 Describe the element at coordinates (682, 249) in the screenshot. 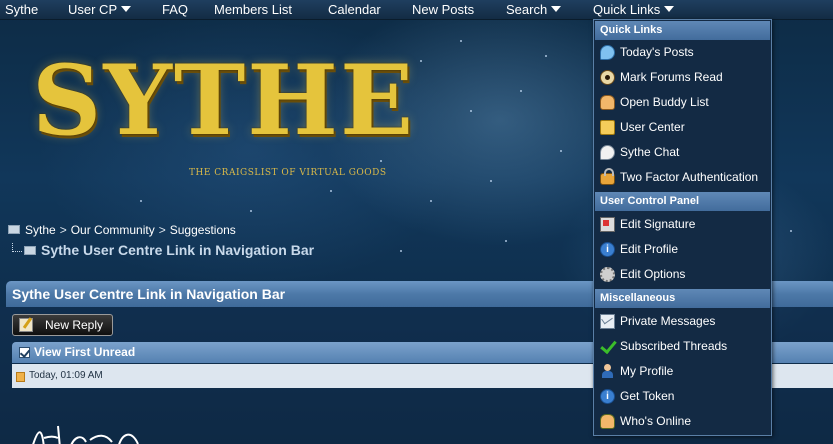

I see `menu-item-edit-profile: i Edit Profile` at that location.